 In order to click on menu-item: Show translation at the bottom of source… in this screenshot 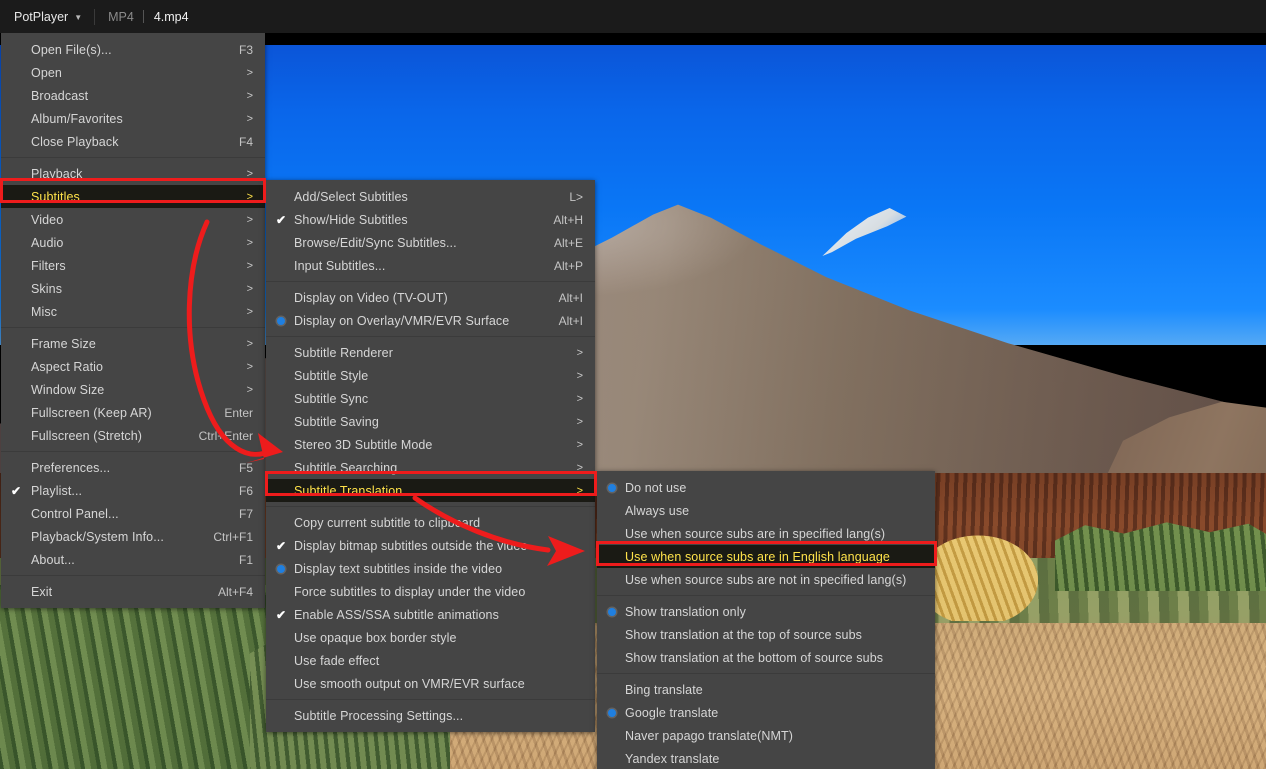, I will do `click(766, 657)`.